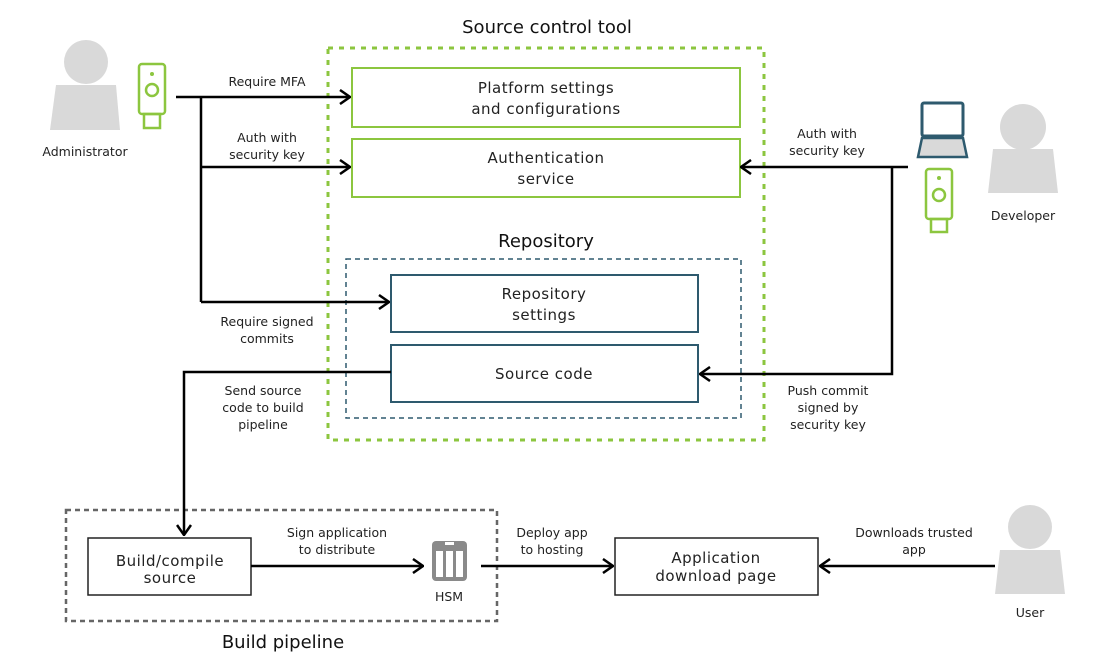 The image size is (1095, 670). I want to click on user-person-icon, so click(1030, 549).